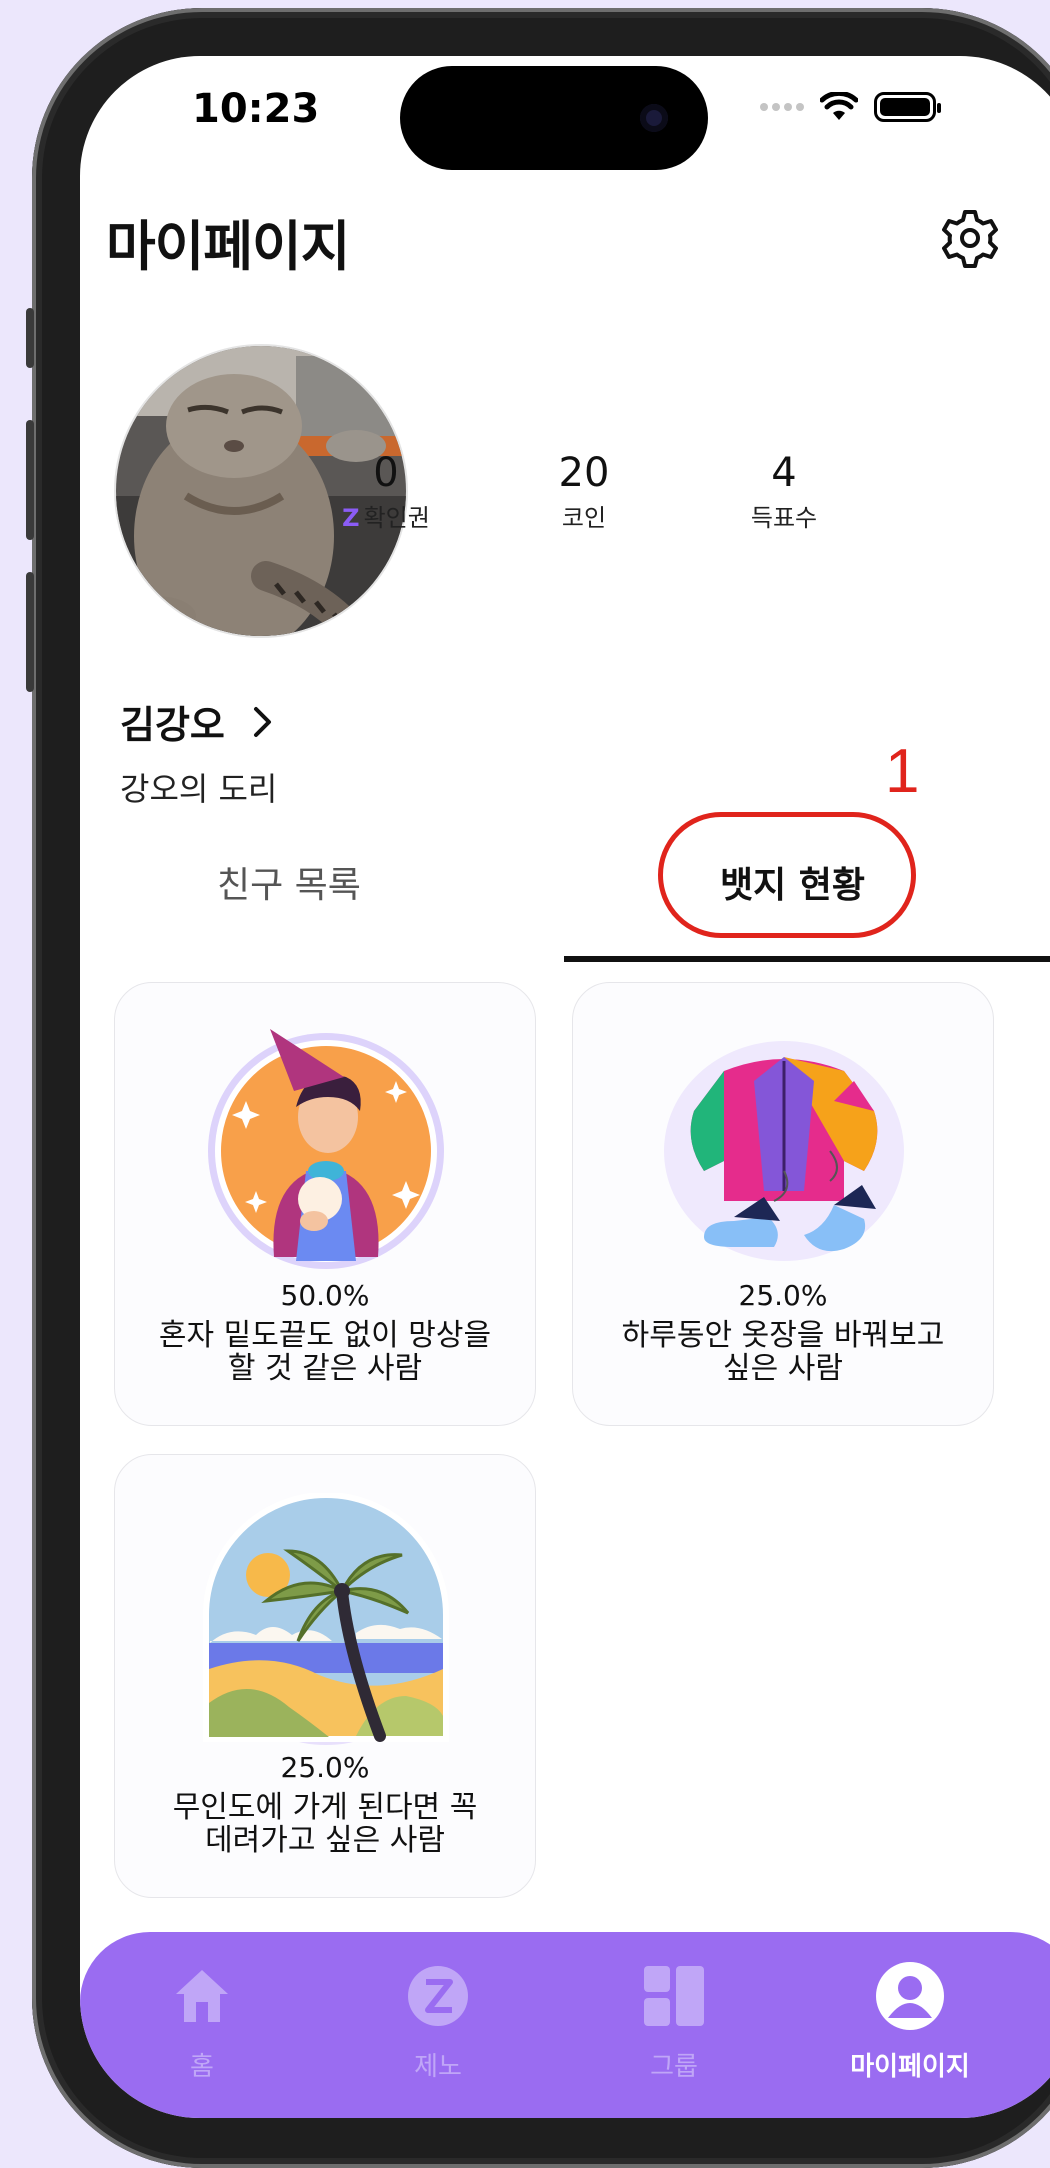  Describe the element at coordinates (910, 1996) in the screenshot. I see `profile-icon` at that location.